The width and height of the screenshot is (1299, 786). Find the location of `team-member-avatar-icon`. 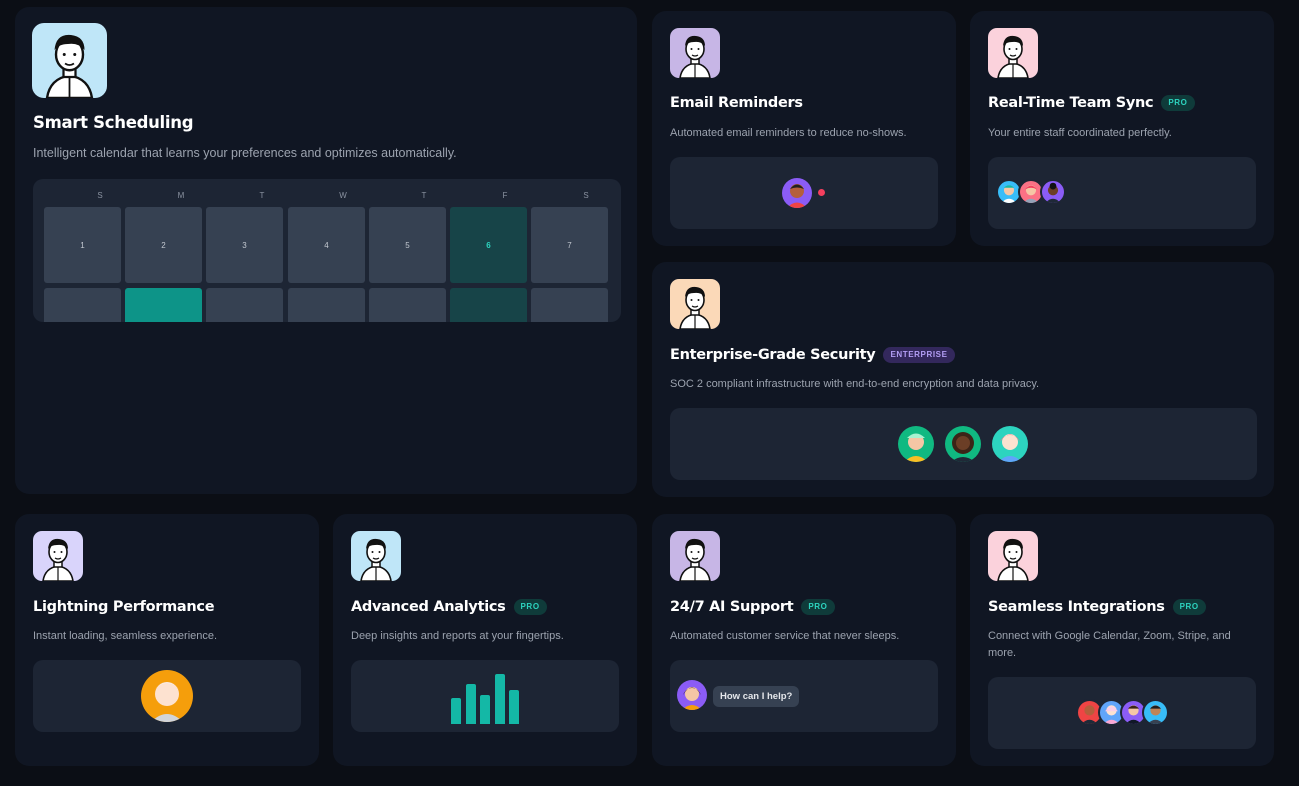

team-member-avatar-icon is located at coordinates (1053, 192).